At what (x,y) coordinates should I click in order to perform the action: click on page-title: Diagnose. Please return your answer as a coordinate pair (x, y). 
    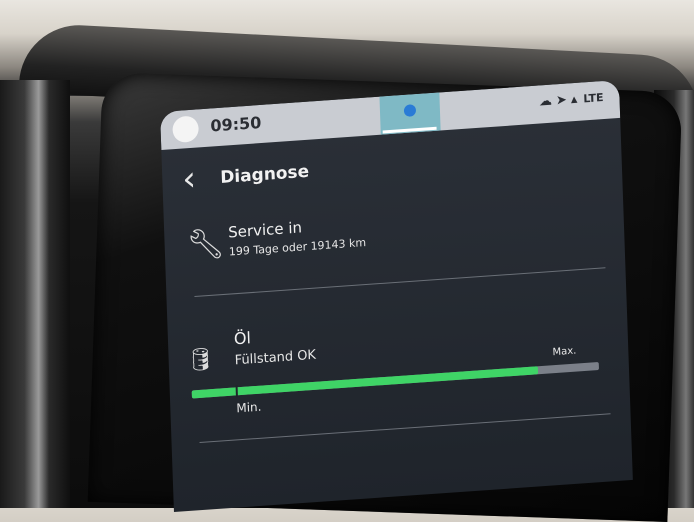
    Looking at the image, I should click on (264, 174).